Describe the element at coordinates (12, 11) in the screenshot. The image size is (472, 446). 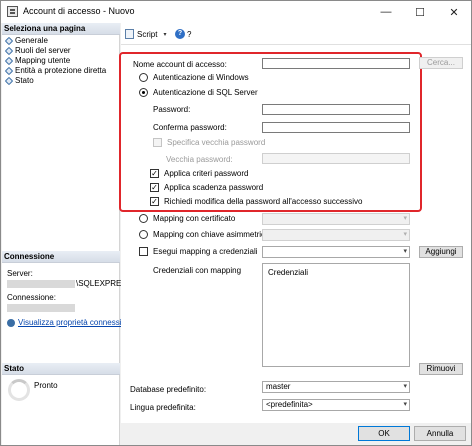
I see `dialog-icon` at that location.